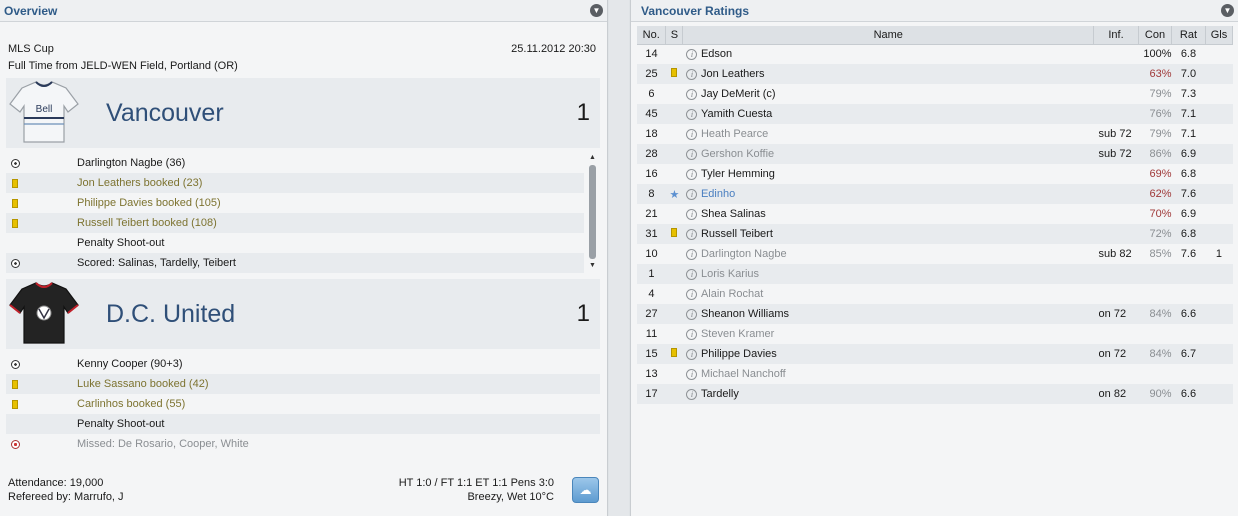 This screenshot has height=516, width=1238. I want to click on column-header-rat: Rat, so click(1188, 35).